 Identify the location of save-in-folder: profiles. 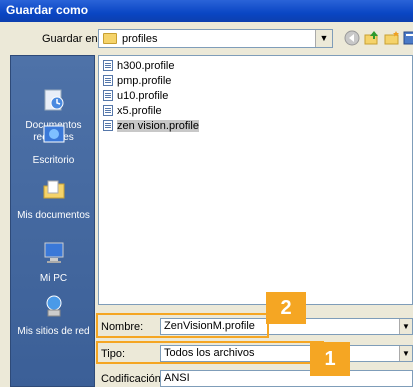
(140, 39).